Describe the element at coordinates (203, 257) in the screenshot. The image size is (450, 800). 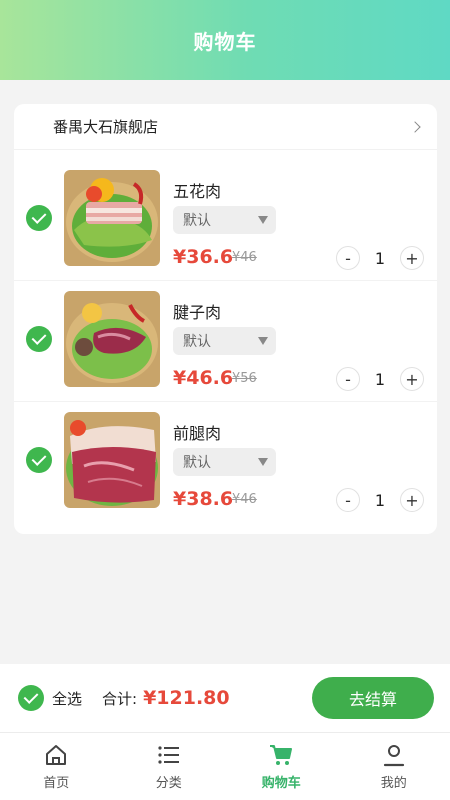
I see `product-price: ¥36.6` at that location.